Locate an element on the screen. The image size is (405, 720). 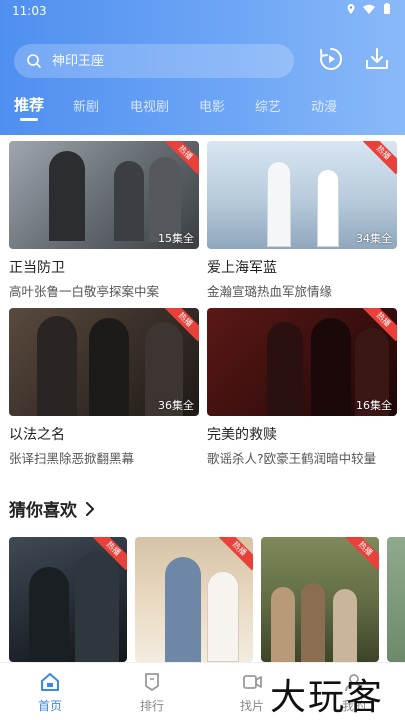
nav-ranking: 排行 is located at coordinates (152, 692).